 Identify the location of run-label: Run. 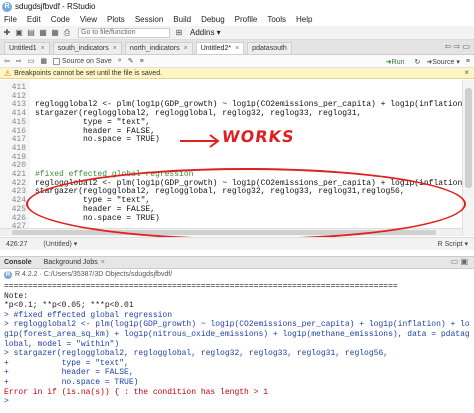
(398, 62).